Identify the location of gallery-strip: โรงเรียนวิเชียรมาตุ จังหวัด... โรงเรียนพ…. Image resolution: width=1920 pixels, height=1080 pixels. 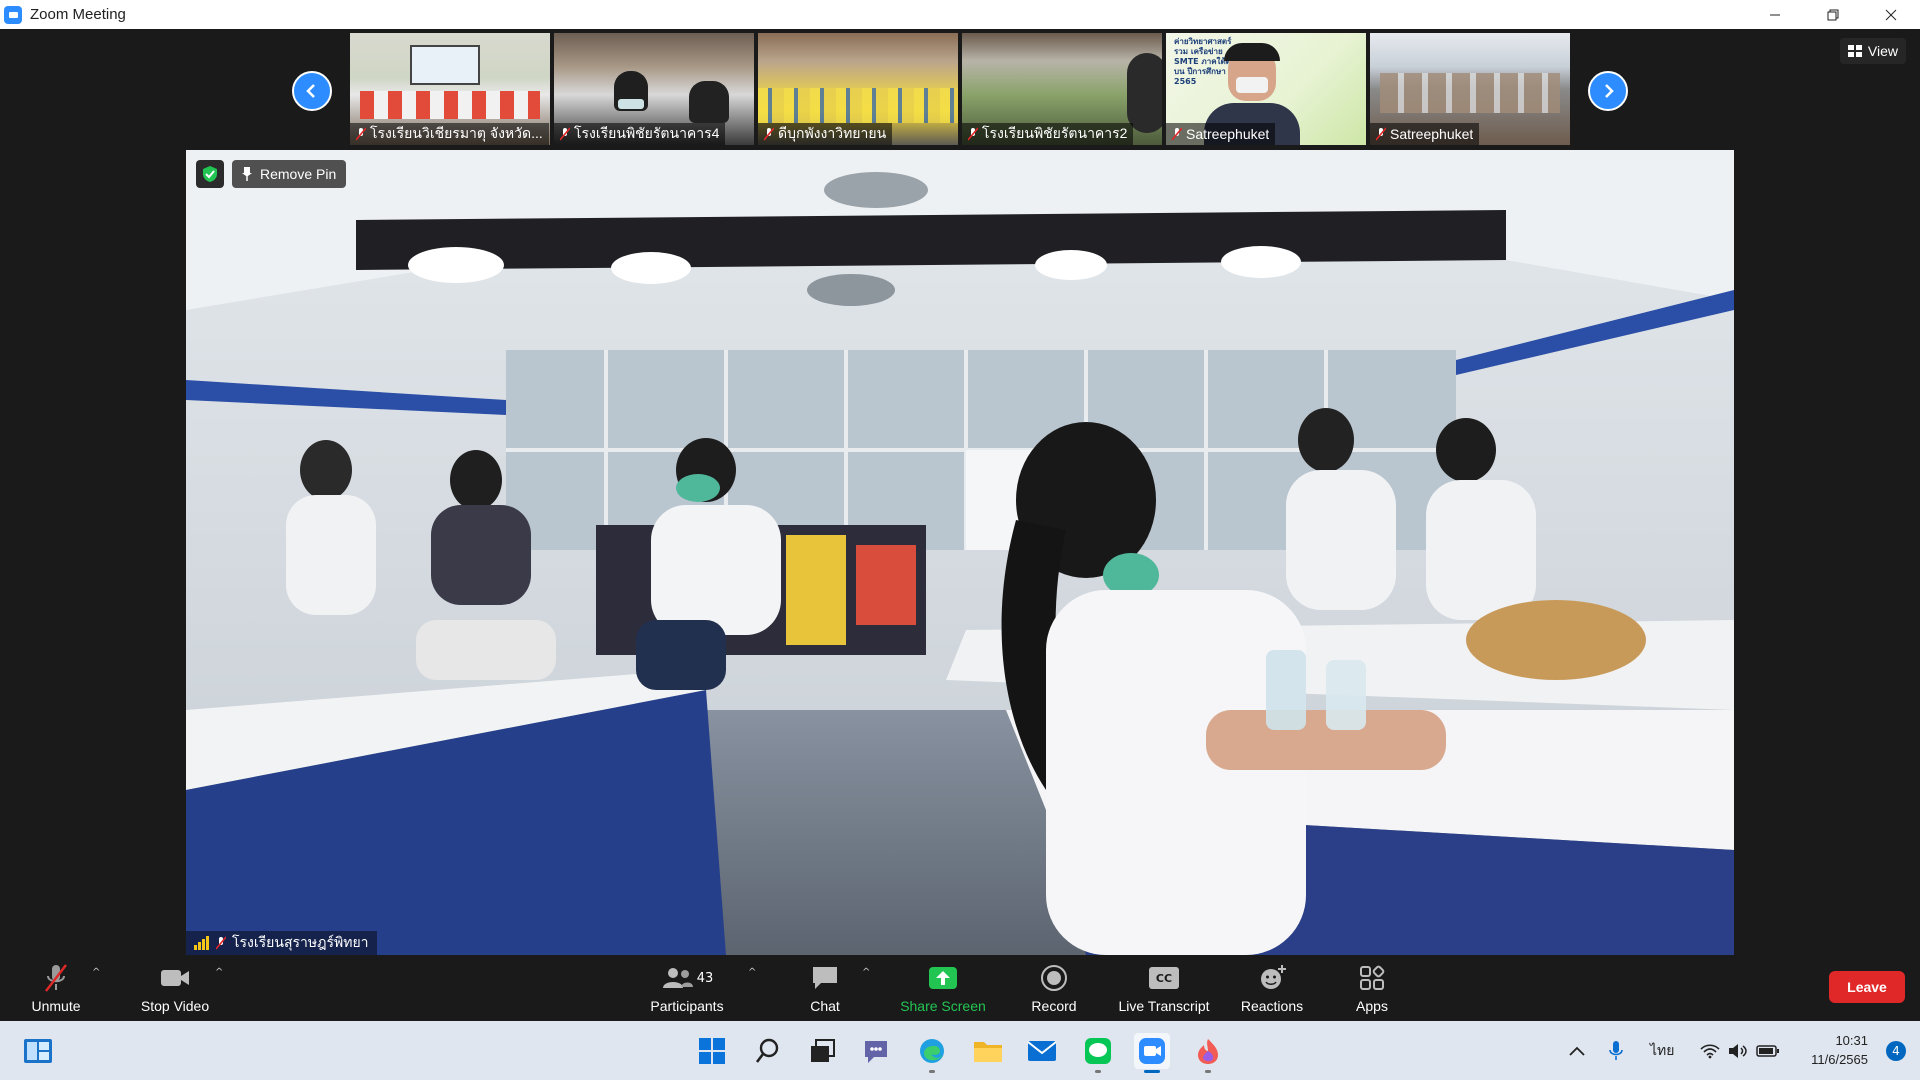
(960, 89).